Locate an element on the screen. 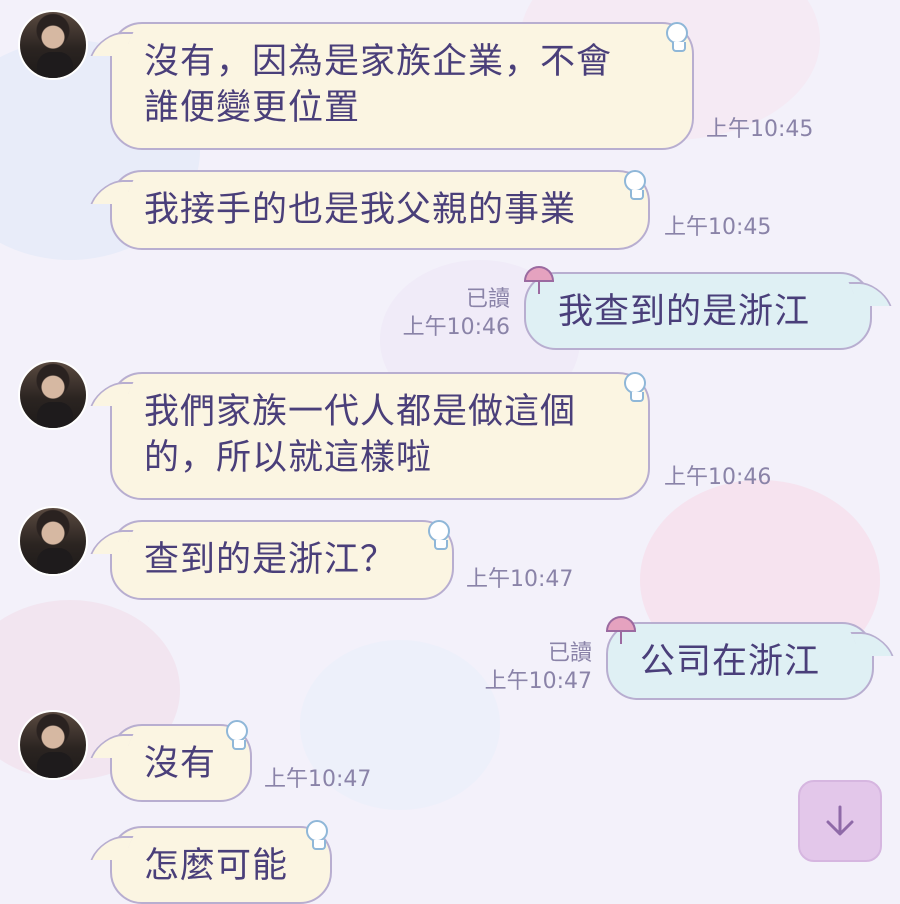 The width and height of the screenshot is (900, 904). message-read-meta: 已讀 上午10:47 is located at coordinates (533, 668).